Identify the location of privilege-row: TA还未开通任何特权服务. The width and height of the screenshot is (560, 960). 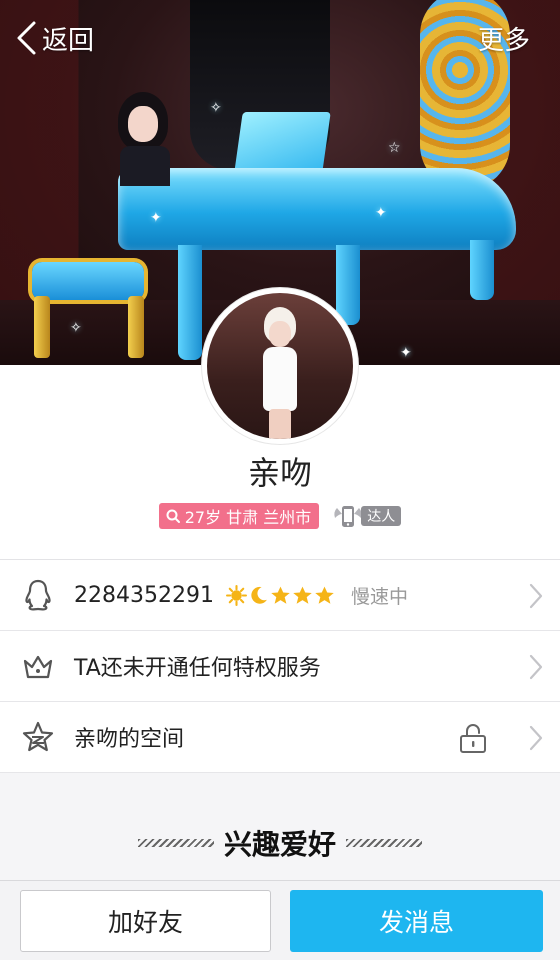
(280, 666).